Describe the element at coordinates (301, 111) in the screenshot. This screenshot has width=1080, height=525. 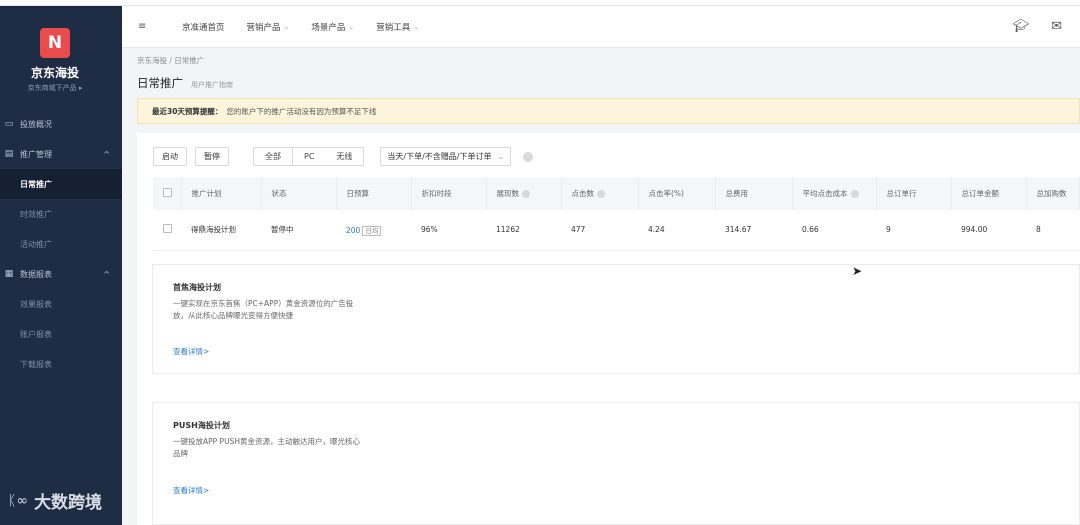
I see `alert-text: 您的账户下的推广活动没有因为预算不足下线` at that location.